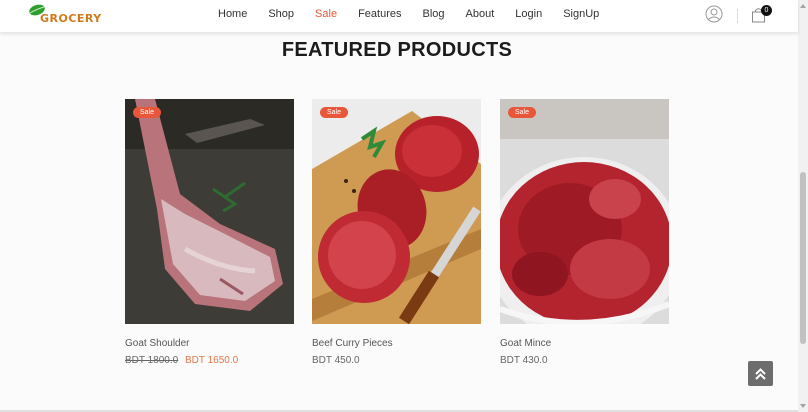  What do you see at coordinates (209, 211) in the screenshot?
I see `product-image-goat-shoulder: Sale` at bounding box center [209, 211].